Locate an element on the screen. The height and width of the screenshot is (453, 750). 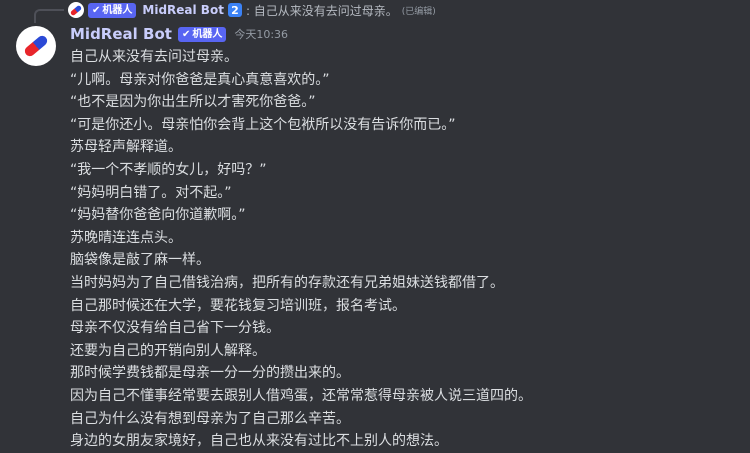
message-line: 自己那时候还在大学，要花钱复习培训班，报名考试。 is located at coordinates (238, 305).